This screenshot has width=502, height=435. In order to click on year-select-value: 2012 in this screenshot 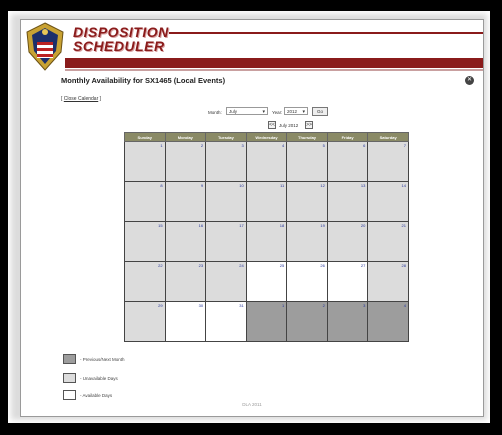, I will do `click(292, 111)`.